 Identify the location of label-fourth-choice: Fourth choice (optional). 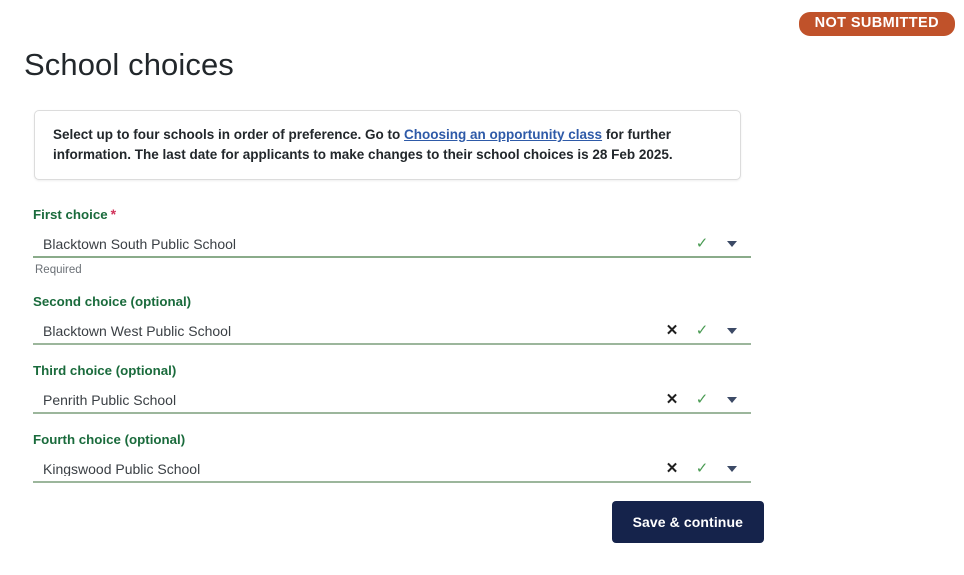
(109, 439).